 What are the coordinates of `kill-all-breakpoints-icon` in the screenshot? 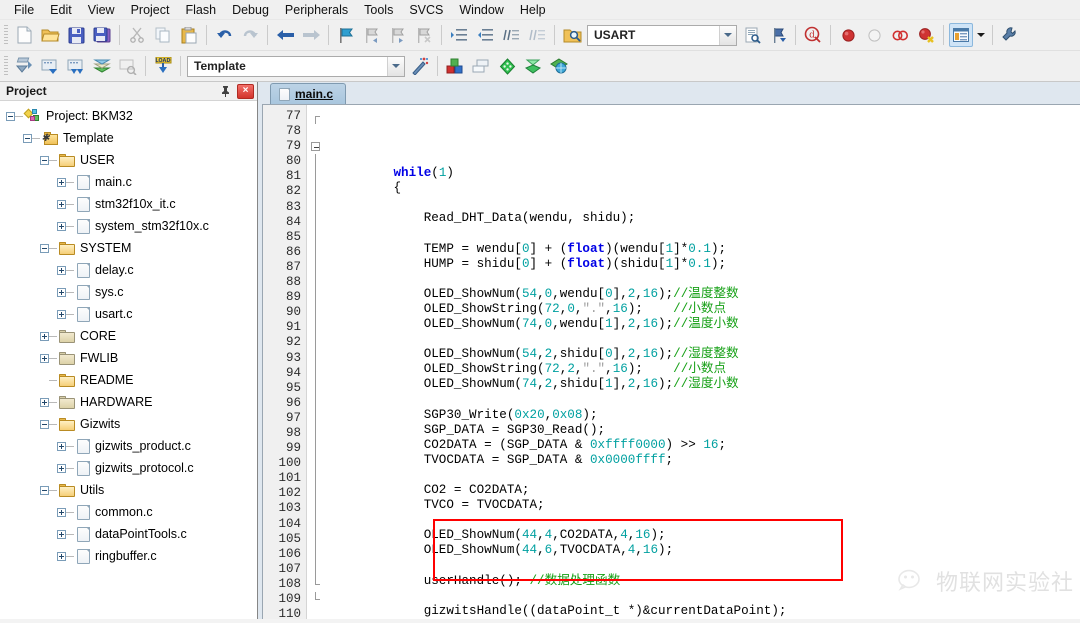 It's located at (926, 35).